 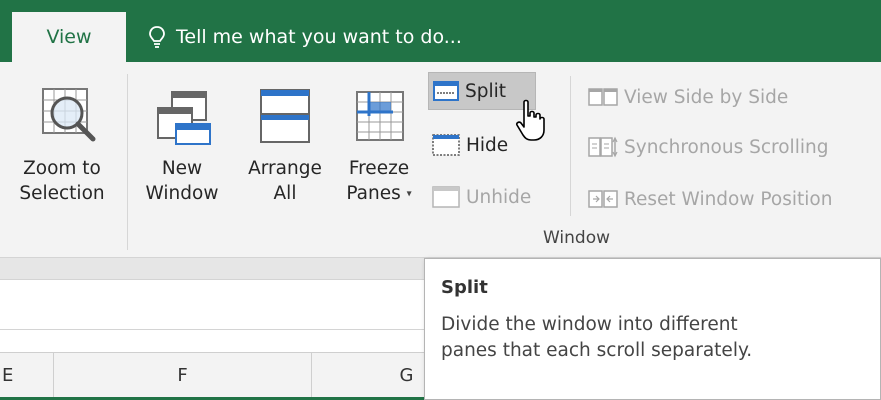 I want to click on synchronous-scrolling-icon, so click(x=603, y=147).